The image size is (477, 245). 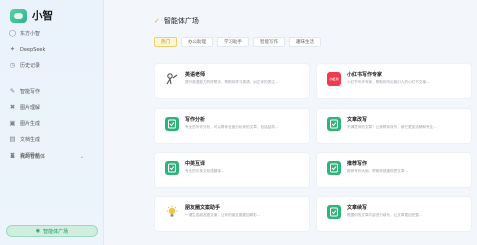 I want to click on sidebar-item-label: 我的智能体, so click(x=33, y=157).